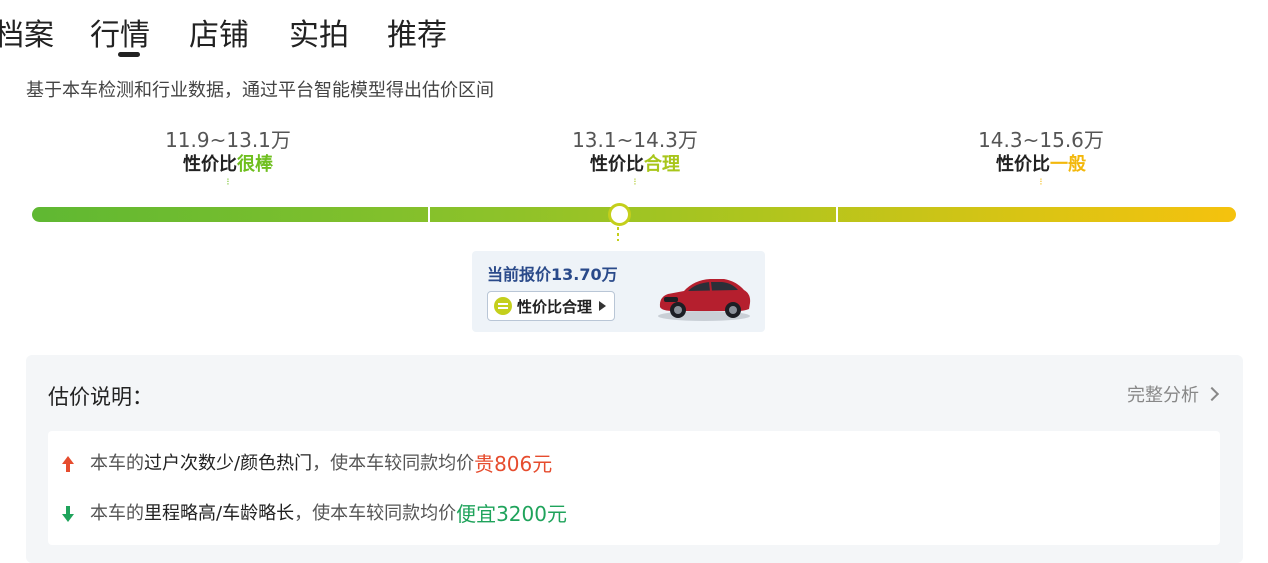 The image size is (1268, 563). What do you see at coordinates (635, 140) in the screenshot?
I see `range-price: 13.1~14.3万` at bounding box center [635, 140].